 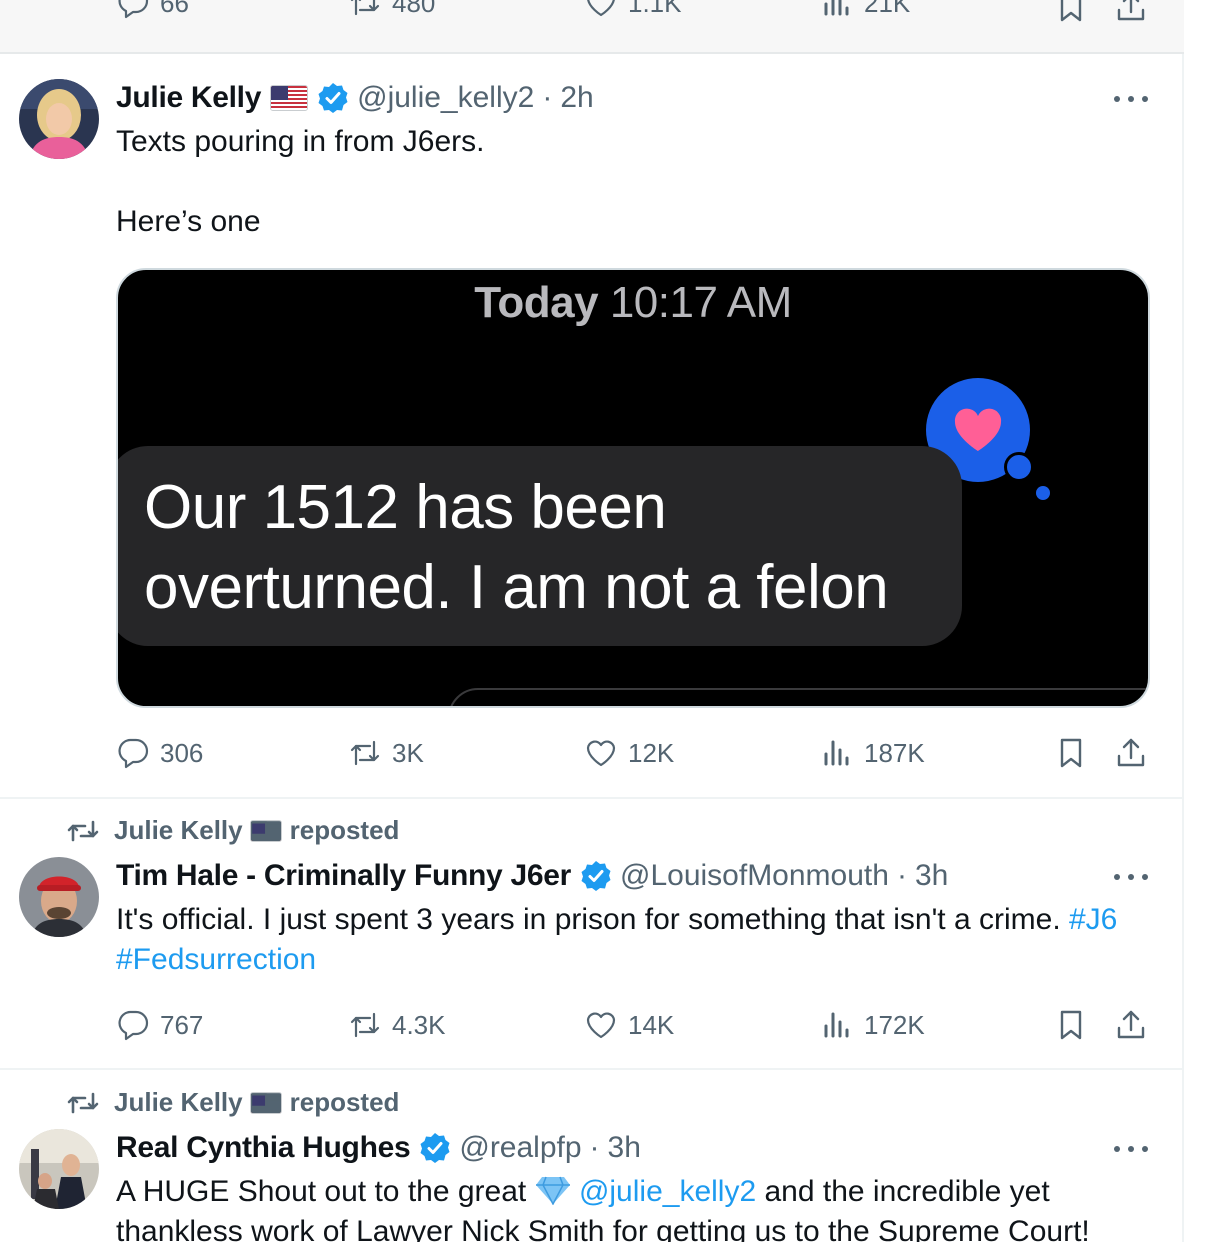 What do you see at coordinates (576, 98) in the screenshot?
I see `tweet-time: 2h` at bounding box center [576, 98].